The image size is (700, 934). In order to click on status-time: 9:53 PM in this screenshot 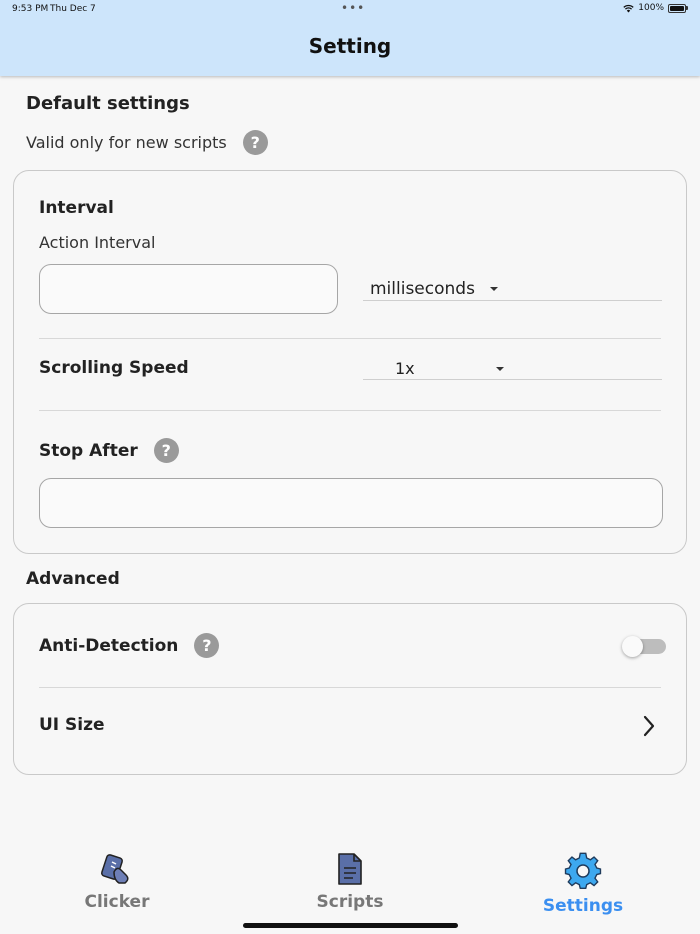, I will do `click(30, 9)`.